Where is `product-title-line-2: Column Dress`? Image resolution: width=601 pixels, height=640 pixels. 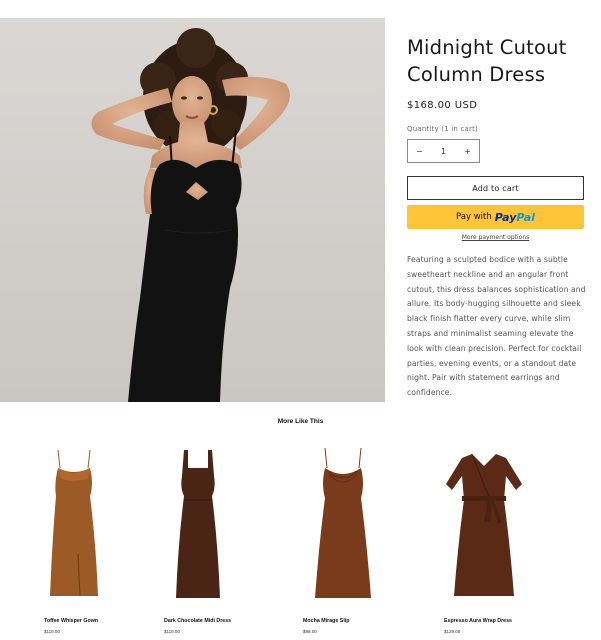
product-title-line-2: Column Dress is located at coordinates (476, 74).